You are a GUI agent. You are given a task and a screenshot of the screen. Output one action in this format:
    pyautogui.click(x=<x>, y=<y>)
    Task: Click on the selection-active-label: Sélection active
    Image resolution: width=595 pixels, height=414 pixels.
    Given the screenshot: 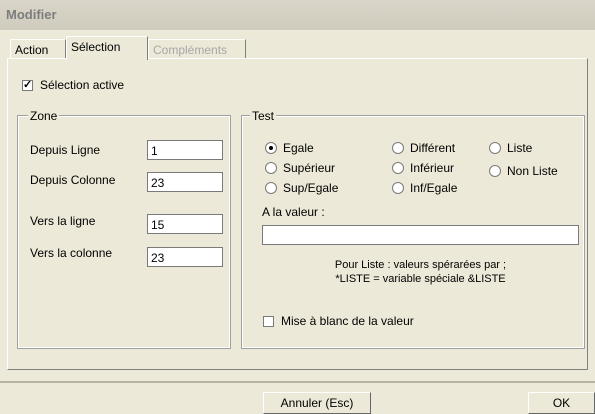 What is the action you would take?
    pyautogui.click(x=82, y=85)
    